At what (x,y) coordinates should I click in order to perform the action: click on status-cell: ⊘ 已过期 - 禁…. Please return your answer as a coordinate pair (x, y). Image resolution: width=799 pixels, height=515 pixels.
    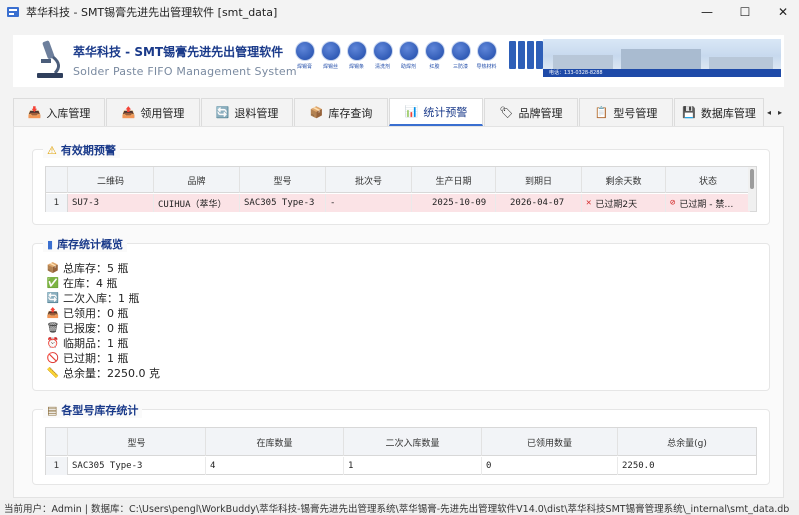
    Looking at the image, I should click on (702, 204).